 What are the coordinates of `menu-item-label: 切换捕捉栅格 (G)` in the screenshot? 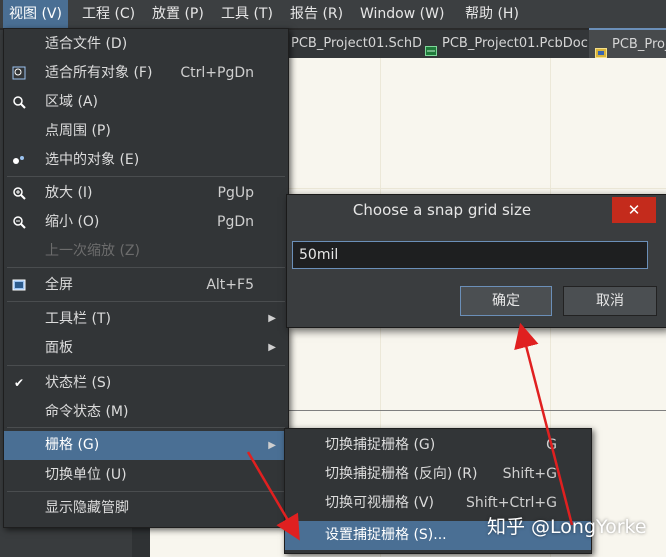 It's located at (380, 445).